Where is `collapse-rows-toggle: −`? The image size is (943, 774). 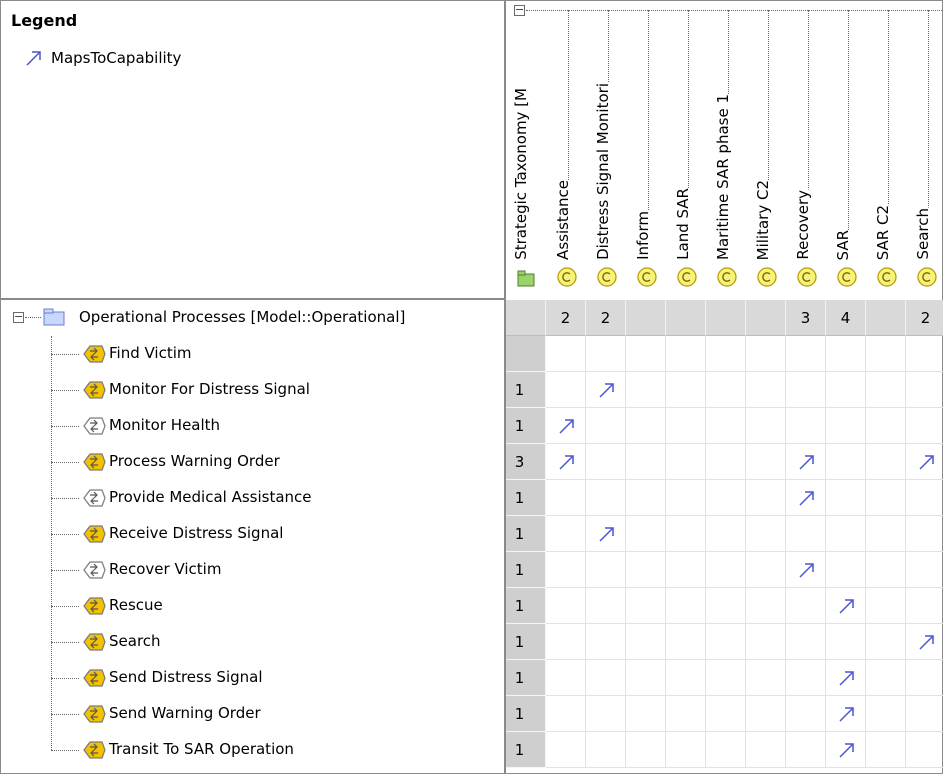
collapse-rows-toggle: − is located at coordinates (18, 317).